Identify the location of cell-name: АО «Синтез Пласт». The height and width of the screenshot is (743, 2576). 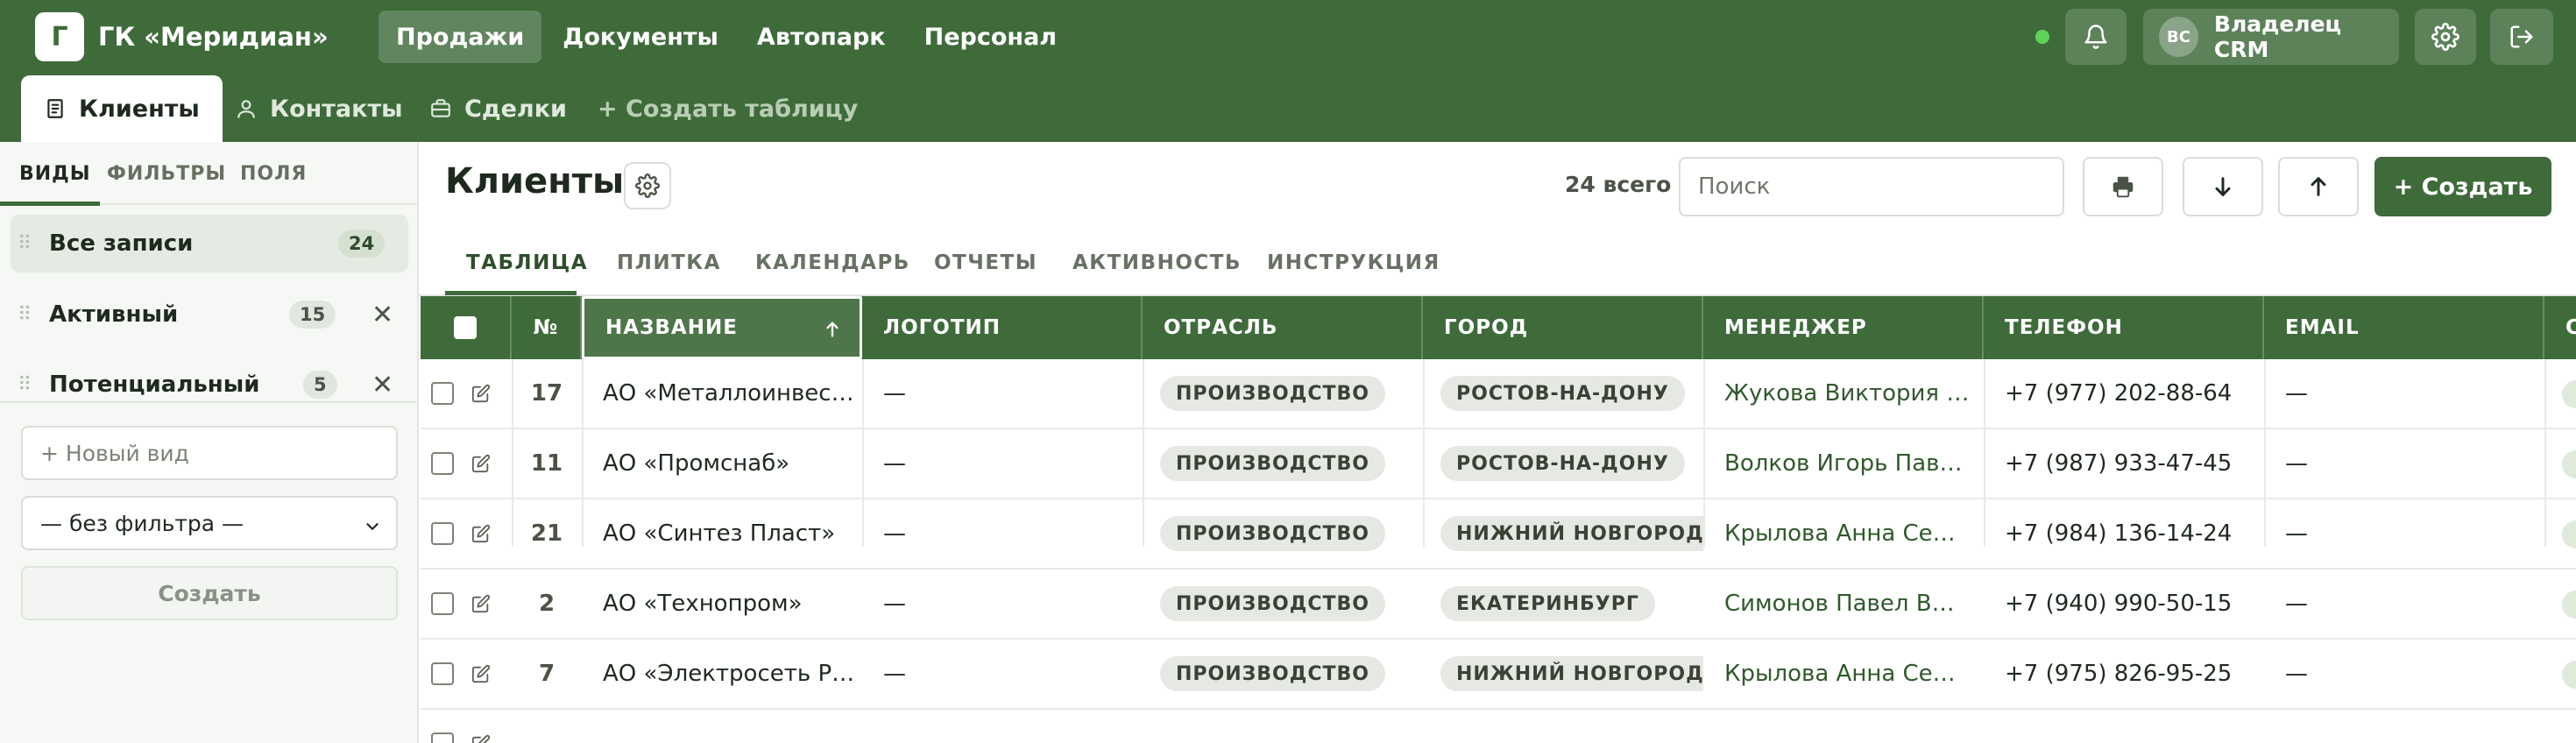
(730, 533).